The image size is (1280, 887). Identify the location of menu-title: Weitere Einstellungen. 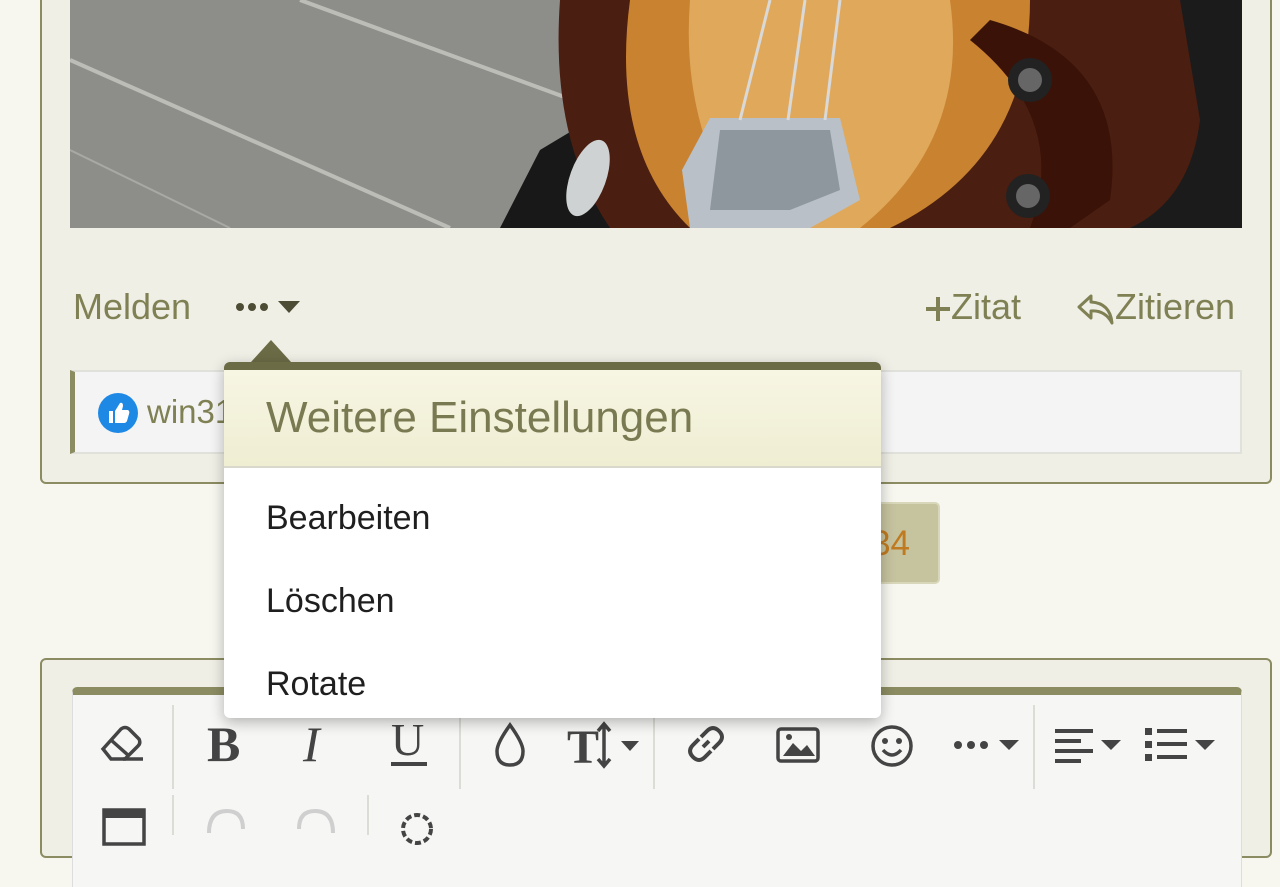
(552, 419).